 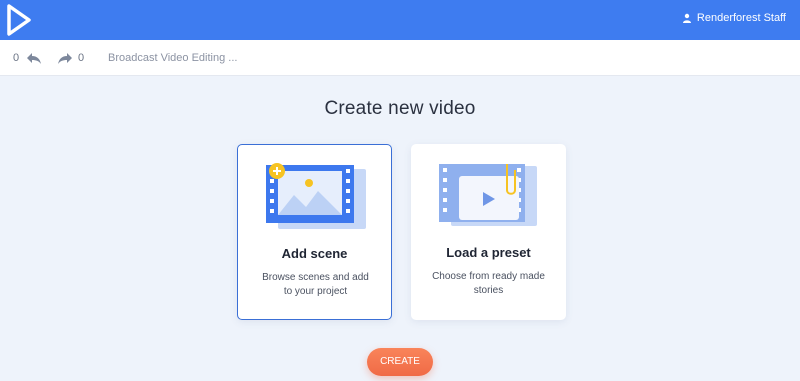 I want to click on top-bar: Renderforest Staff, so click(x=400, y=20).